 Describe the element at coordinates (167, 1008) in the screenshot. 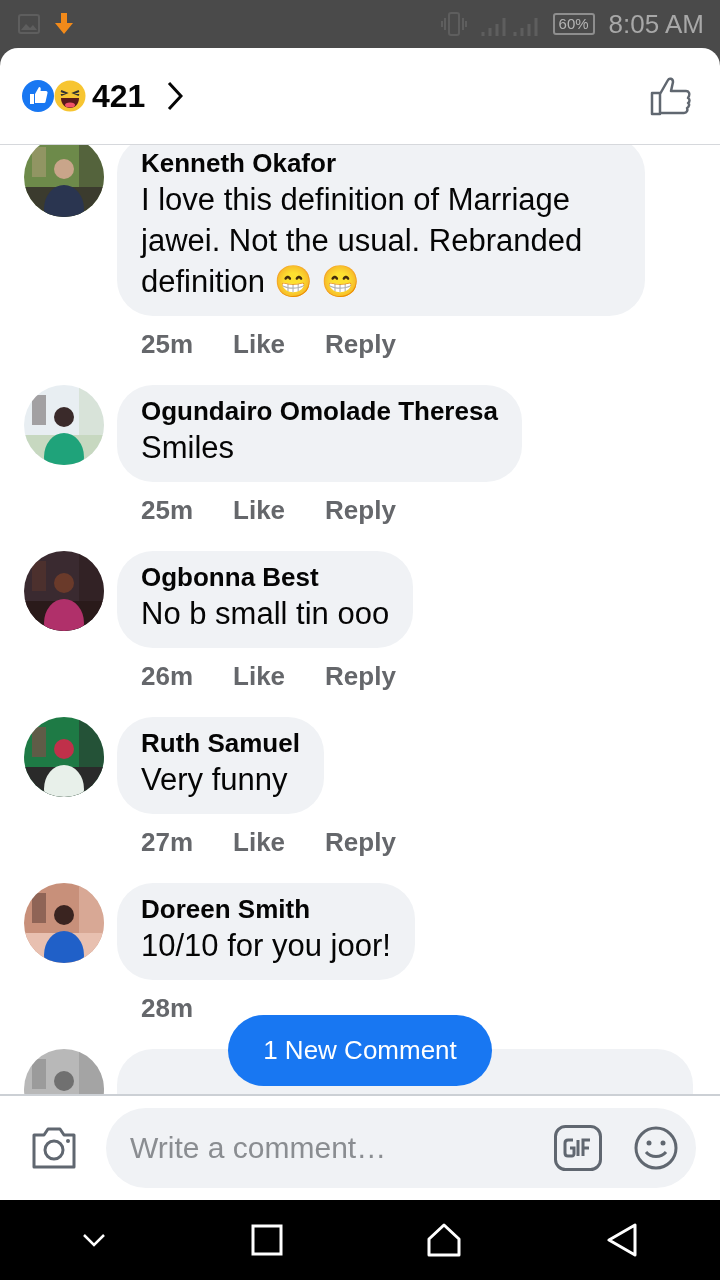

I see `comment-time: 28m` at that location.